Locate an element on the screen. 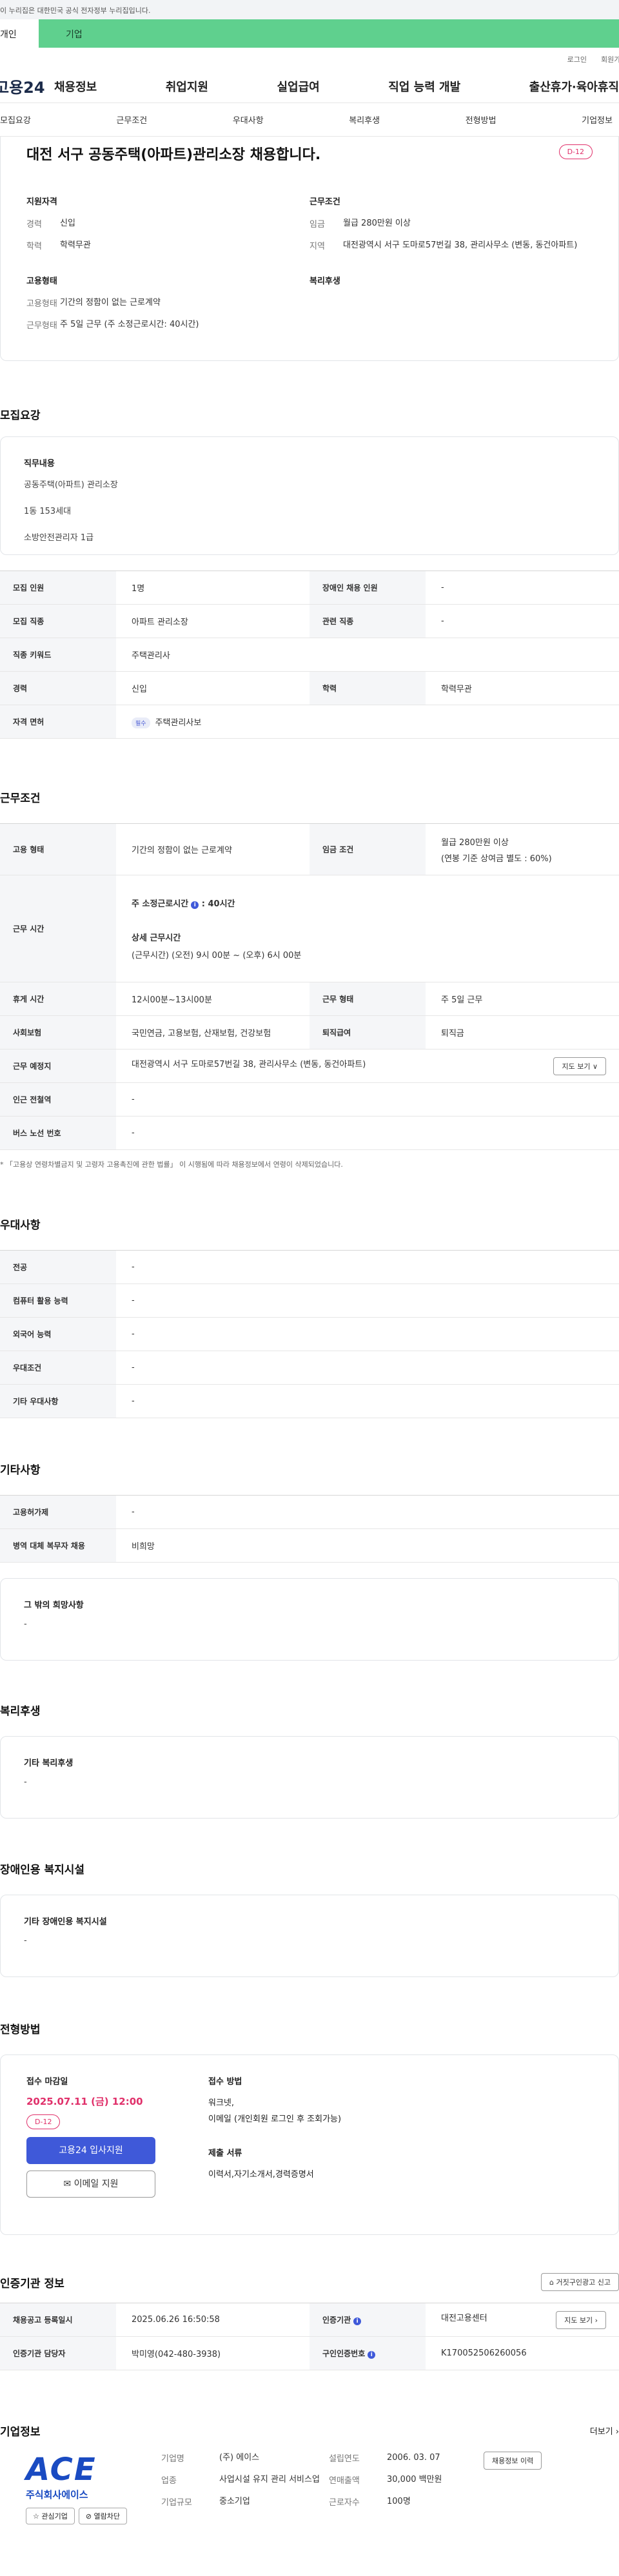 This screenshot has height=2576, width=619. disabled-facility-title: 장애인용 복지시설 is located at coordinates (42, 1871).